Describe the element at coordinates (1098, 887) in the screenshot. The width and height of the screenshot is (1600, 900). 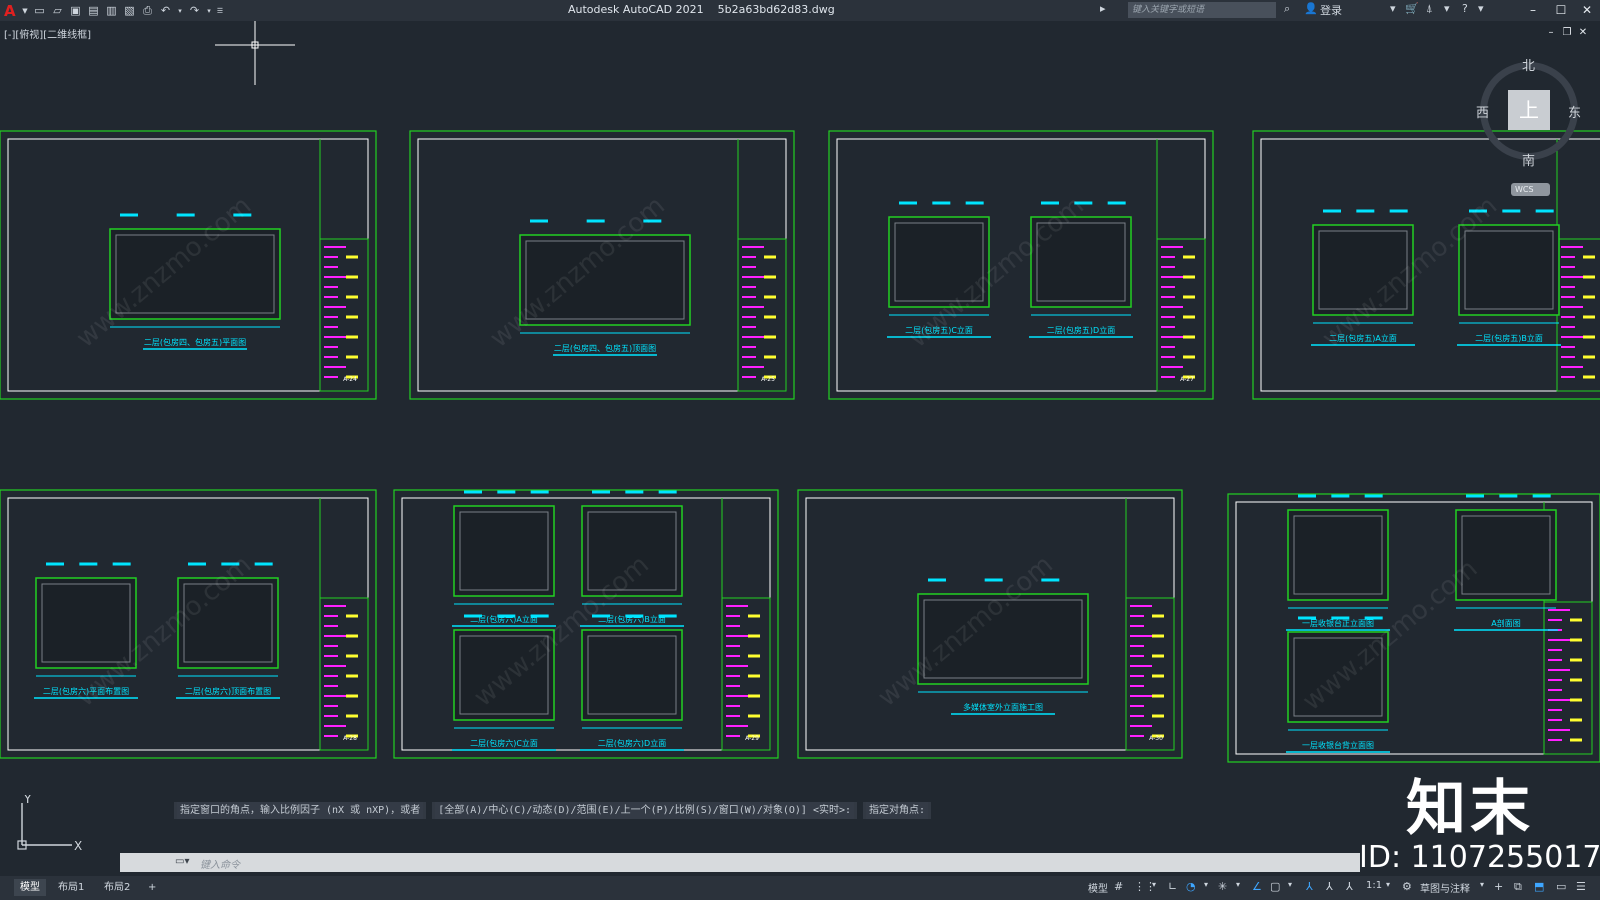
I see `model-space-toggle: 模型` at that location.